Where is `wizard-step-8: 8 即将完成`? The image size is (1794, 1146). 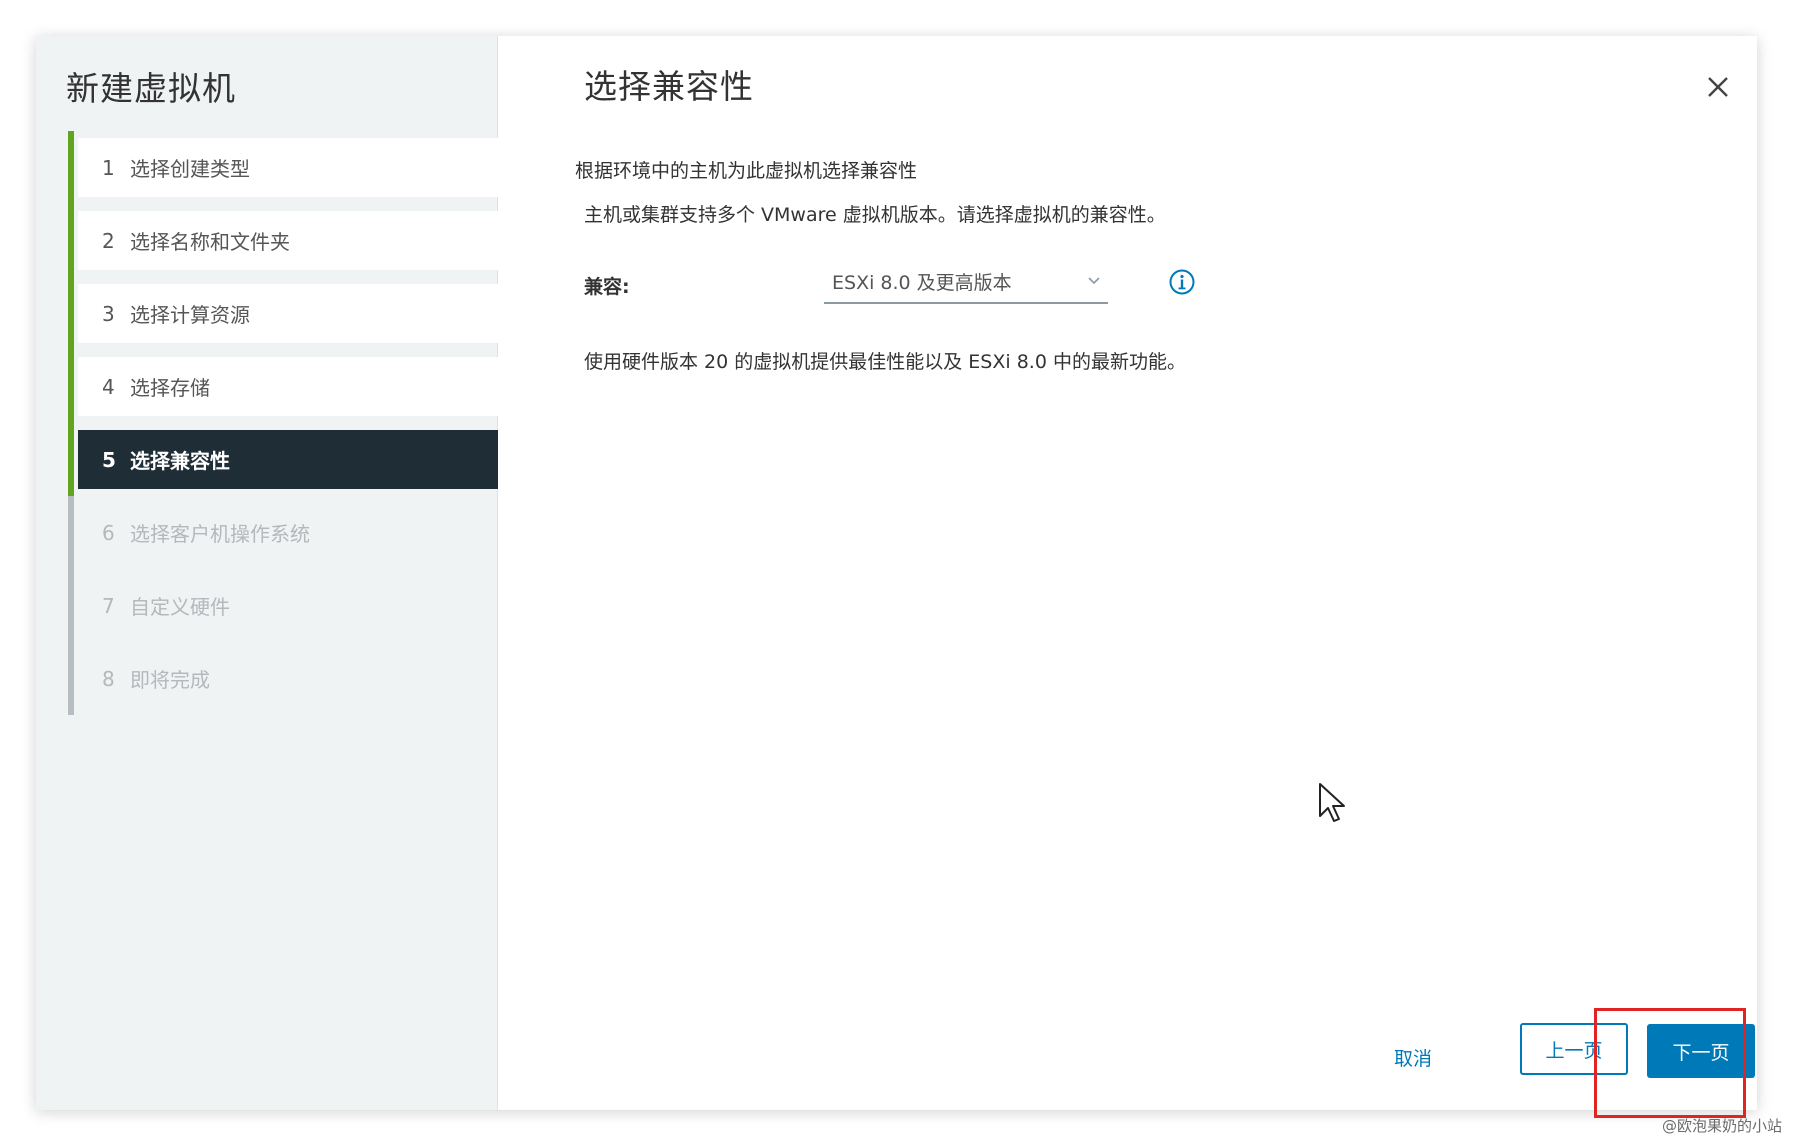 wizard-step-8: 8 即将完成 is located at coordinates (283, 678).